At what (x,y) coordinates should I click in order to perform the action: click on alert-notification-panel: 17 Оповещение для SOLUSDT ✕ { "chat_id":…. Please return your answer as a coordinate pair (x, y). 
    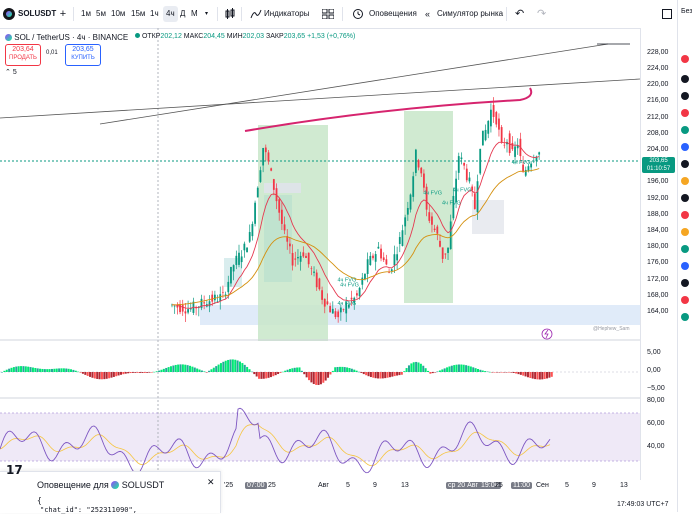
    Looking at the image, I should click on (110, 488).